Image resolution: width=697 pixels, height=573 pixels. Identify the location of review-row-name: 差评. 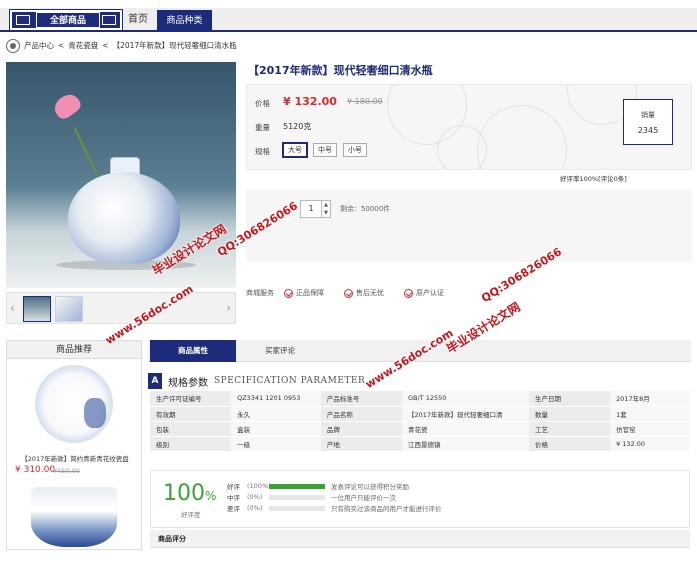
(233, 509).